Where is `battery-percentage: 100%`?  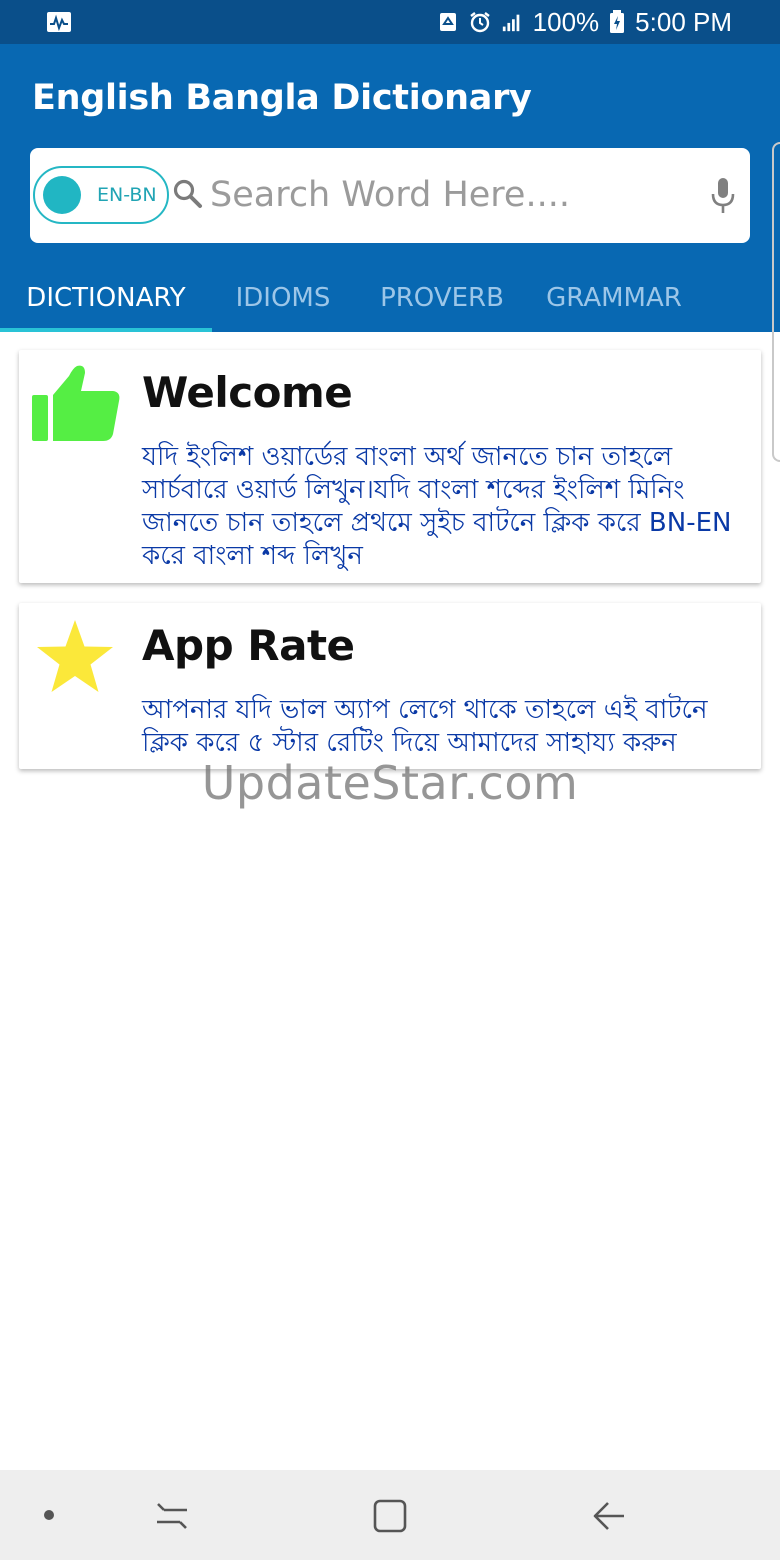
battery-percentage: 100% is located at coordinates (566, 21).